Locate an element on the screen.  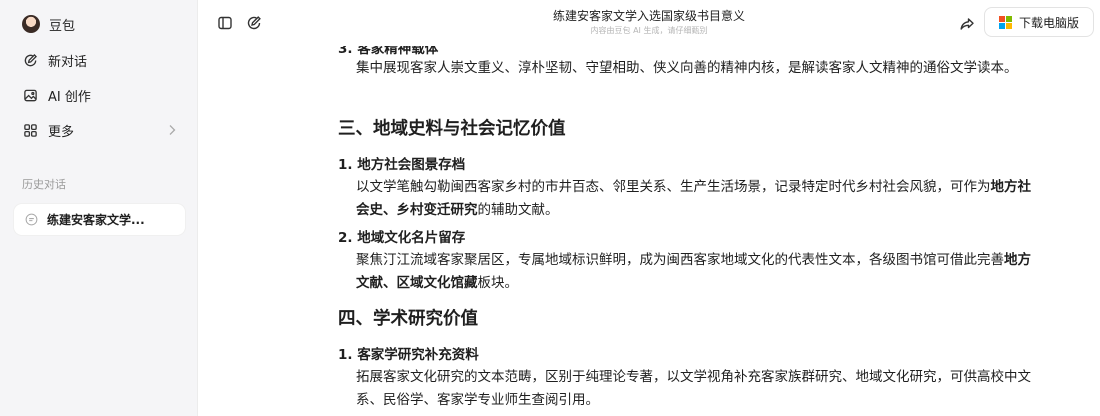
top-bar: 练建安客家文学入选国家级书目意义 内容由豆包 AI 生成，请仔细甄别 下载电脑版 is located at coordinates (649, 23).